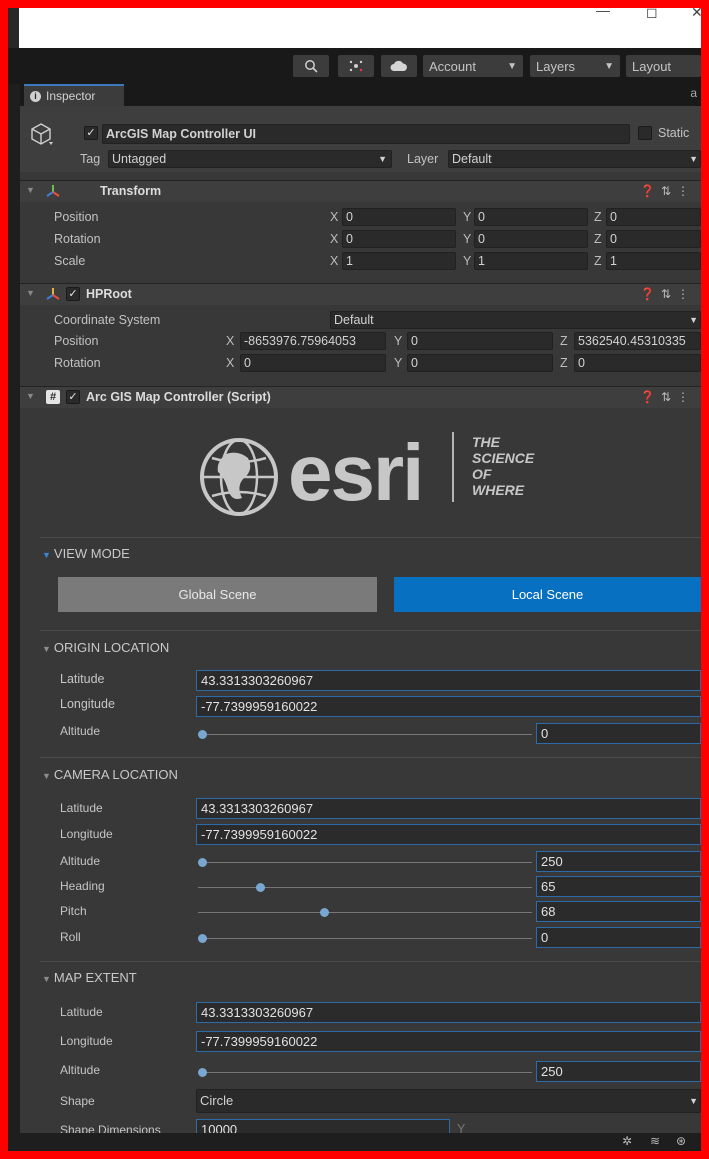  I want to click on tagline-line: OF, so click(482, 474).